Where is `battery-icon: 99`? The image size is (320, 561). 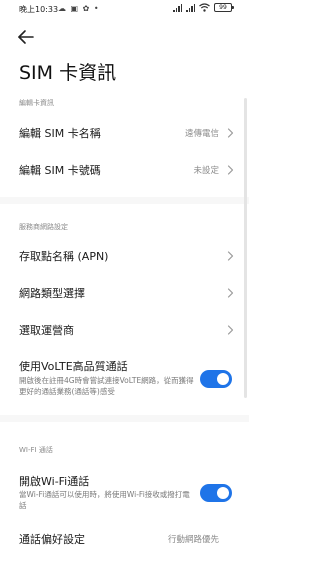
battery-icon: 99 is located at coordinates (224, 7).